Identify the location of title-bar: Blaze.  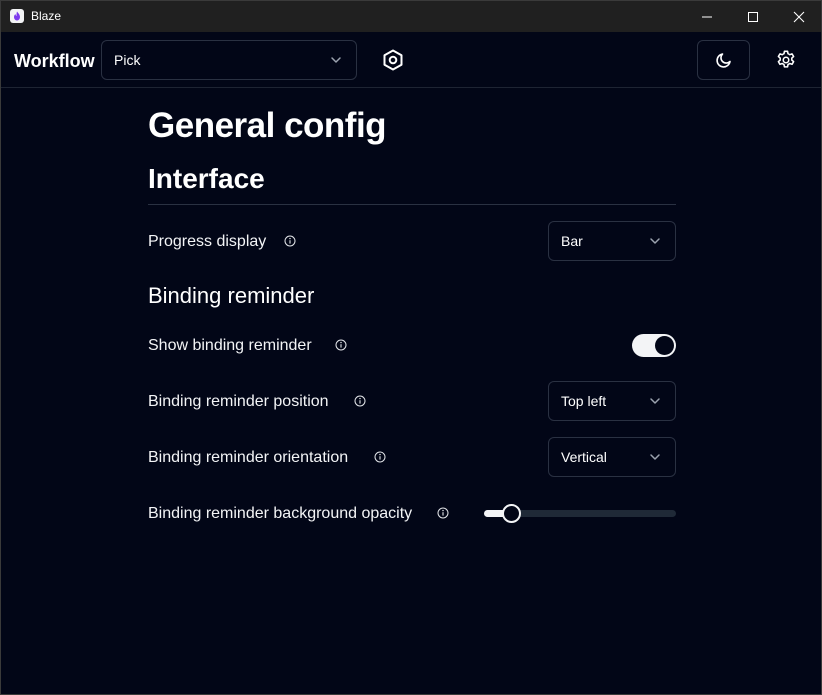
(411, 16).